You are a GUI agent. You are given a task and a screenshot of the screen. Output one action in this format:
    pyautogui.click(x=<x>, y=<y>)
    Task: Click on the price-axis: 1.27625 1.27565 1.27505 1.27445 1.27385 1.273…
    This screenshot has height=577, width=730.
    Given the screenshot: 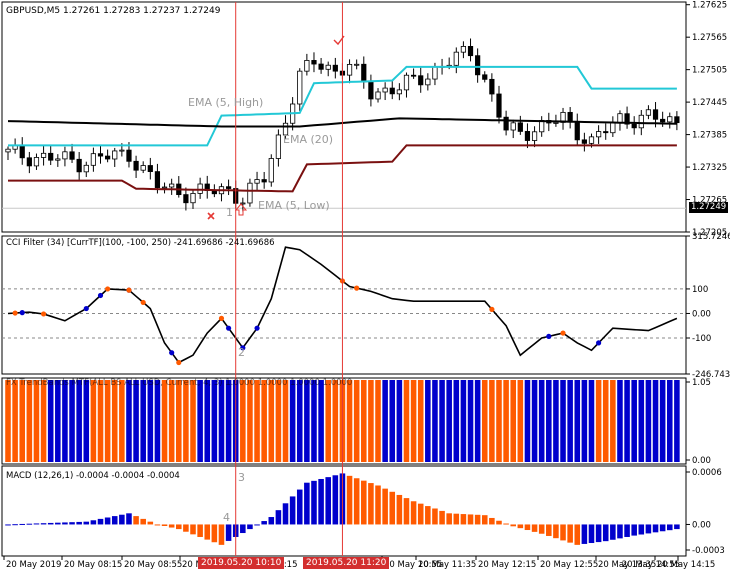 What is the action you would take?
    pyautogui.click(x=708, y=278)
    